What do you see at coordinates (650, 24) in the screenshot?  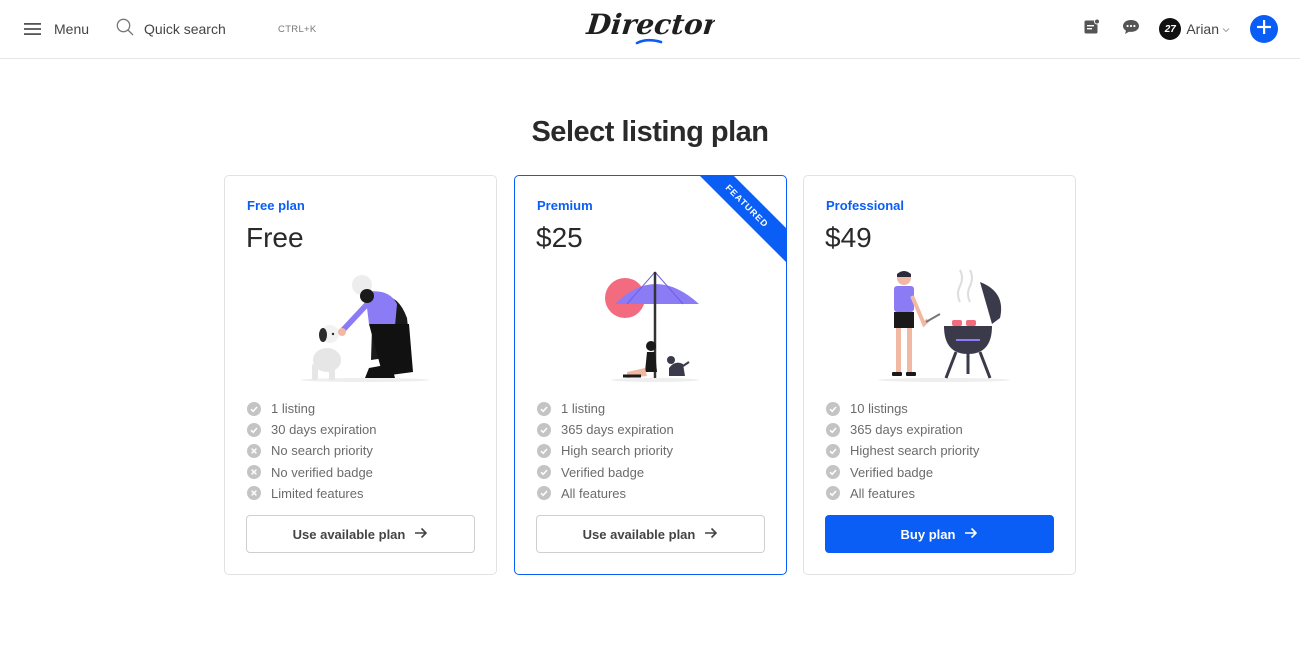 I see `svg-text: Directory` at bounding box center [650, 24].